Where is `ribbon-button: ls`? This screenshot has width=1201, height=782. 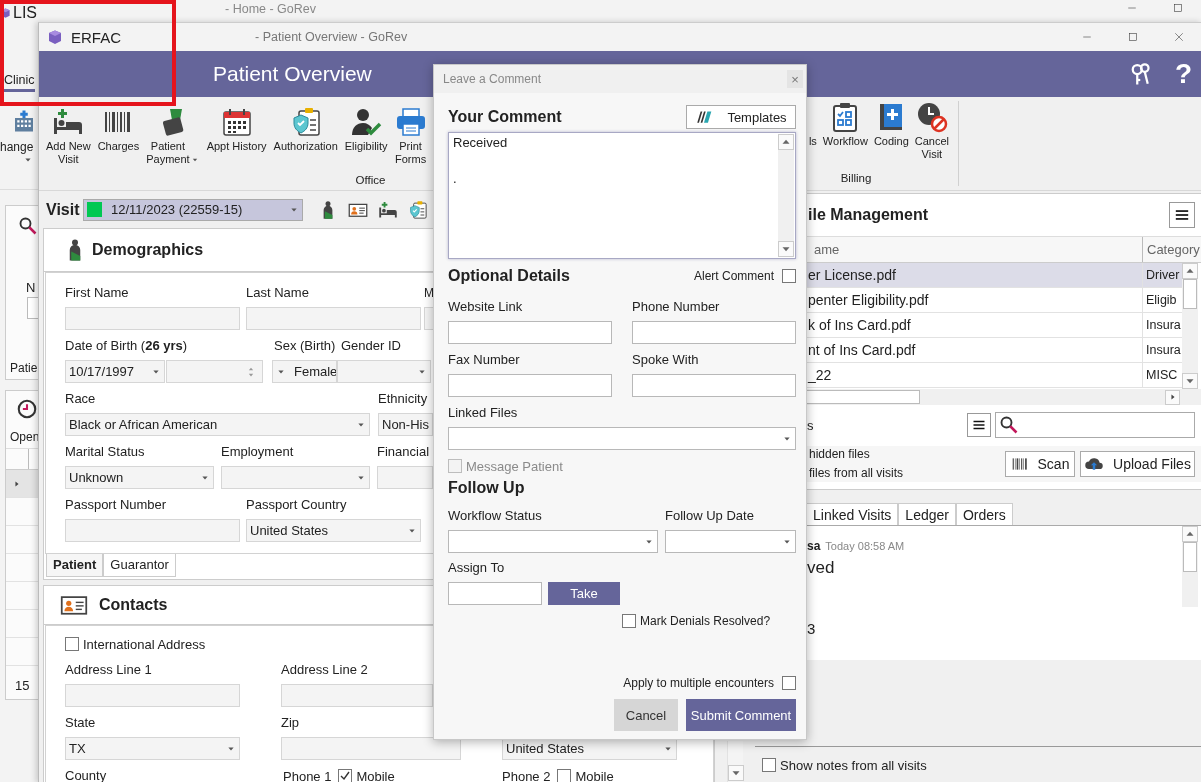 ribbon-button: ls is located at coordinates (812, 136).